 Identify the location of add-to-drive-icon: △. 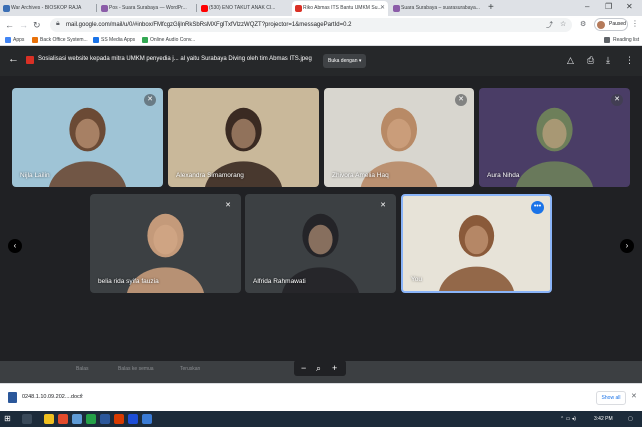
(570, 60).